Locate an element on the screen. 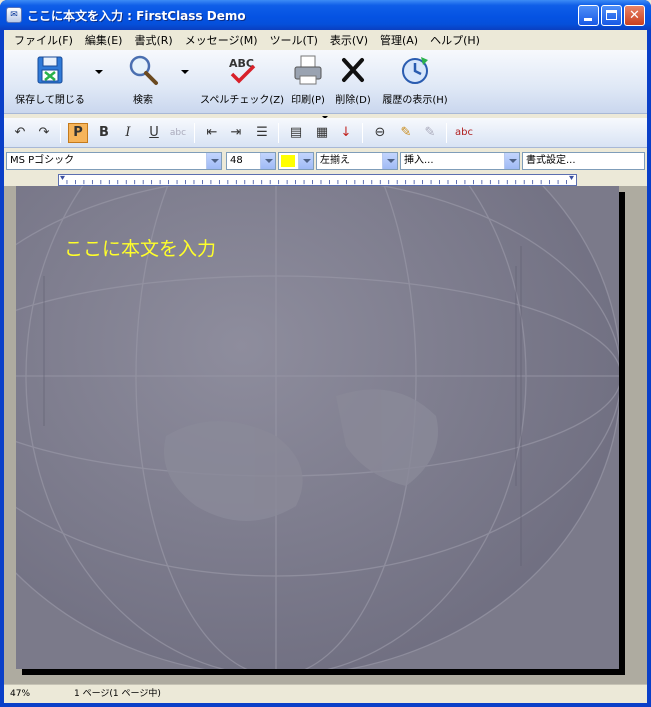 This screenshot has height=707, width=651. insert-line-icon: ▤ is located at coordinates (296, 133).